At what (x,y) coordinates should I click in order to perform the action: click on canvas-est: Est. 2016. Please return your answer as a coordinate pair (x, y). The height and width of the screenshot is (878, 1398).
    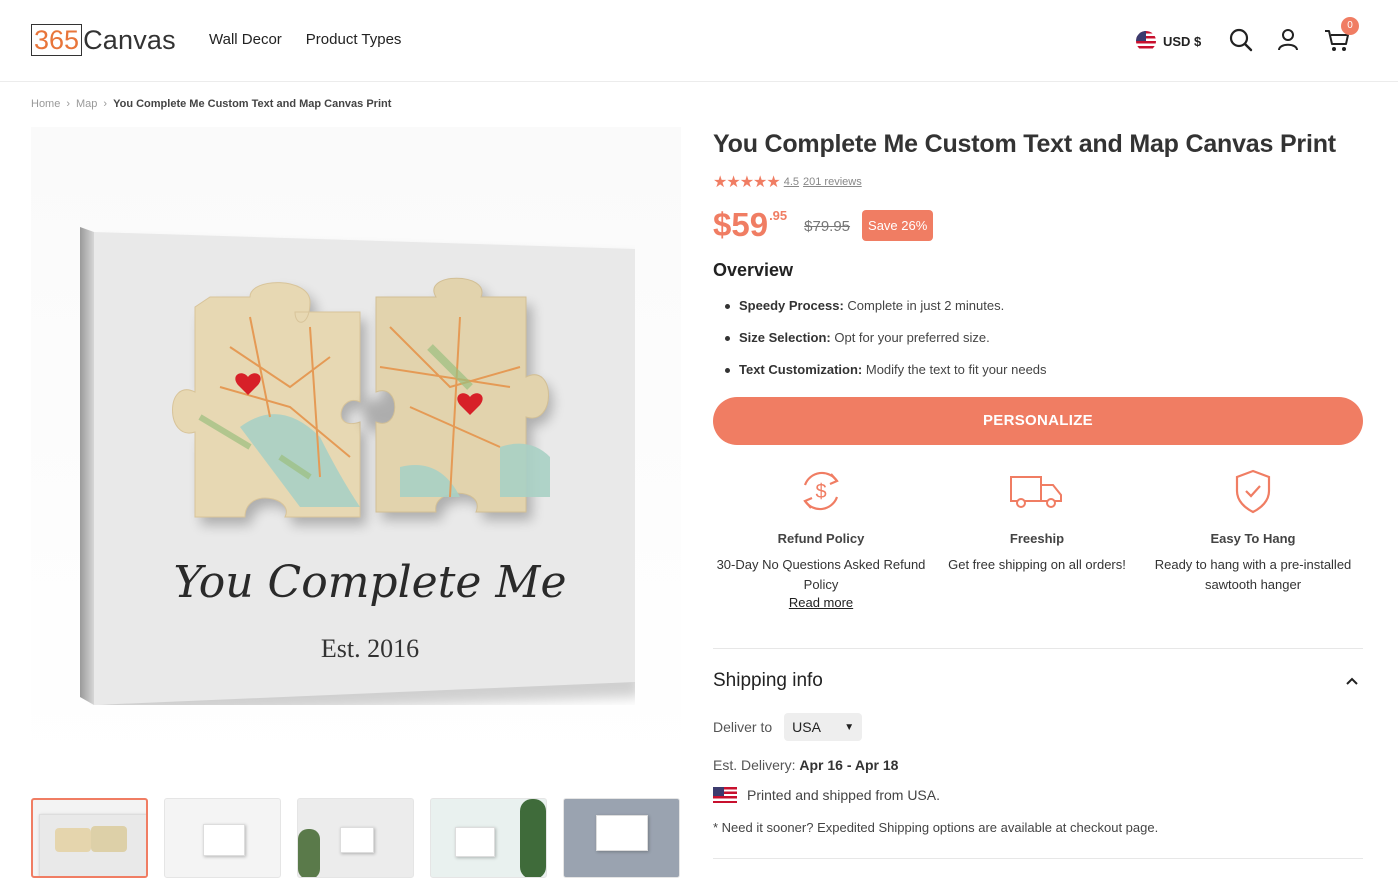
    Looking at the image, I should click on (370, 648).